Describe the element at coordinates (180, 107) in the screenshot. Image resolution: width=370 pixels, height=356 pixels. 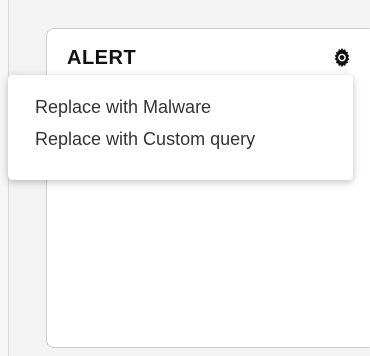
I see `menu-item-replace-with-malware: Replace with Malware` at that location.